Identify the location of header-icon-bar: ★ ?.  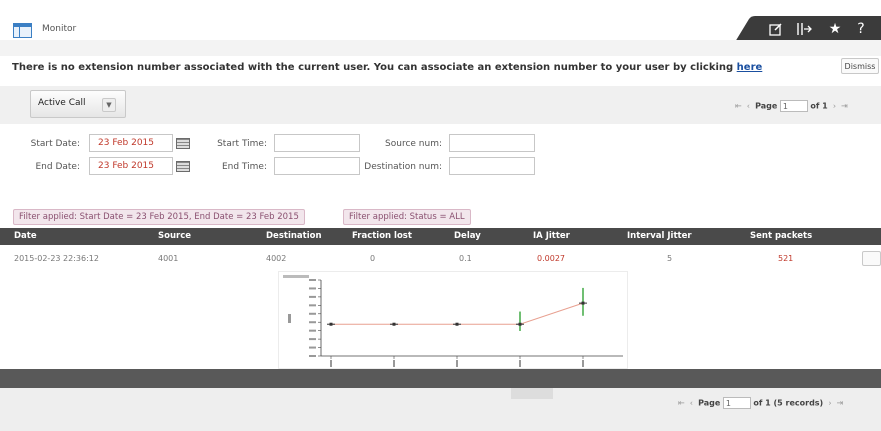
(808, 29).